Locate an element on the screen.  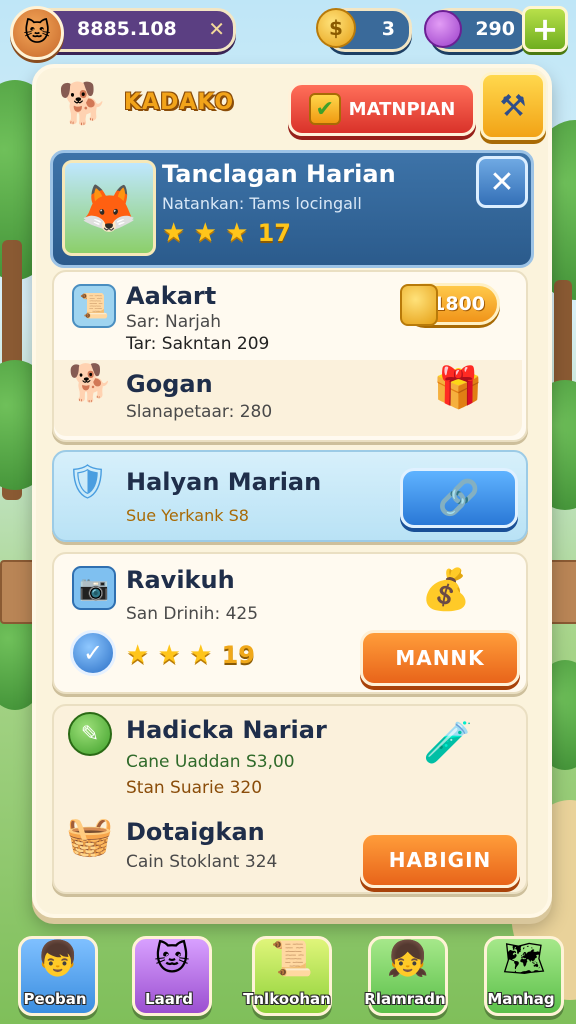
panel-logo: KADAKO is located at coordinates (179, 102).